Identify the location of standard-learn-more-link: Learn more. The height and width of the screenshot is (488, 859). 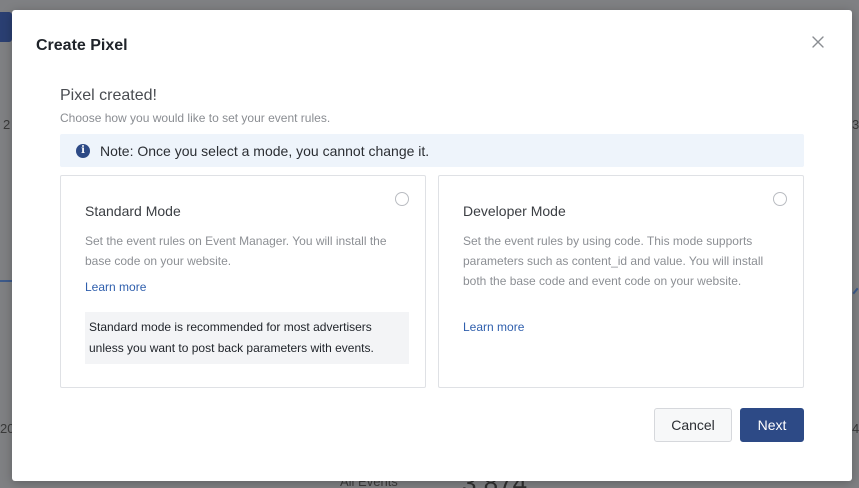
(115, 287).